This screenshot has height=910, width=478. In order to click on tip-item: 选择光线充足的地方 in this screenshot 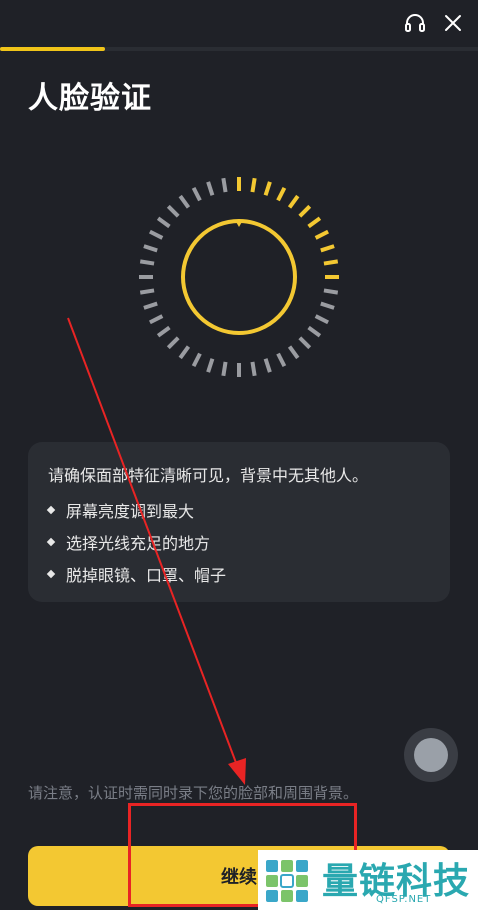, I will do `click(128, 542)`.